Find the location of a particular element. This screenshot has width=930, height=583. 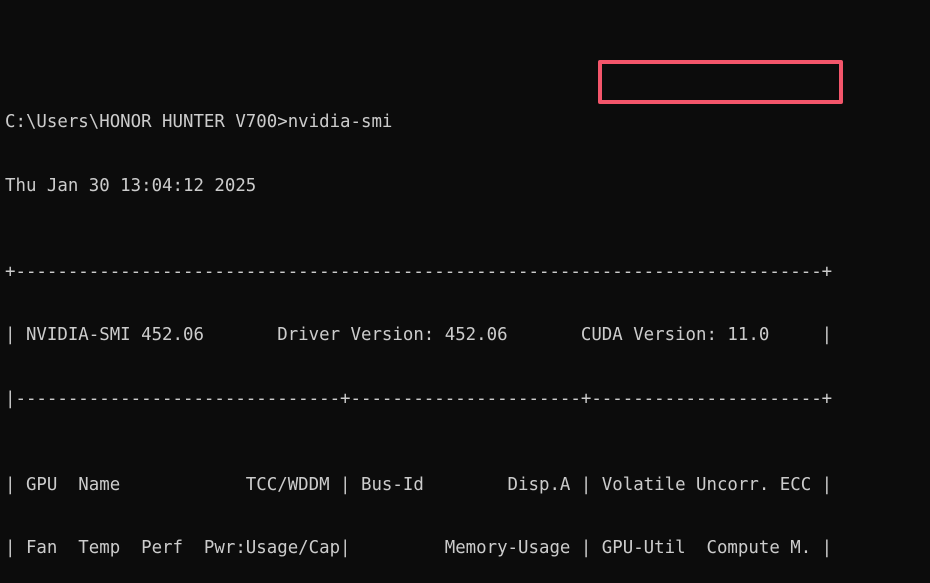

top-padding is located at coordinates (418, 46).